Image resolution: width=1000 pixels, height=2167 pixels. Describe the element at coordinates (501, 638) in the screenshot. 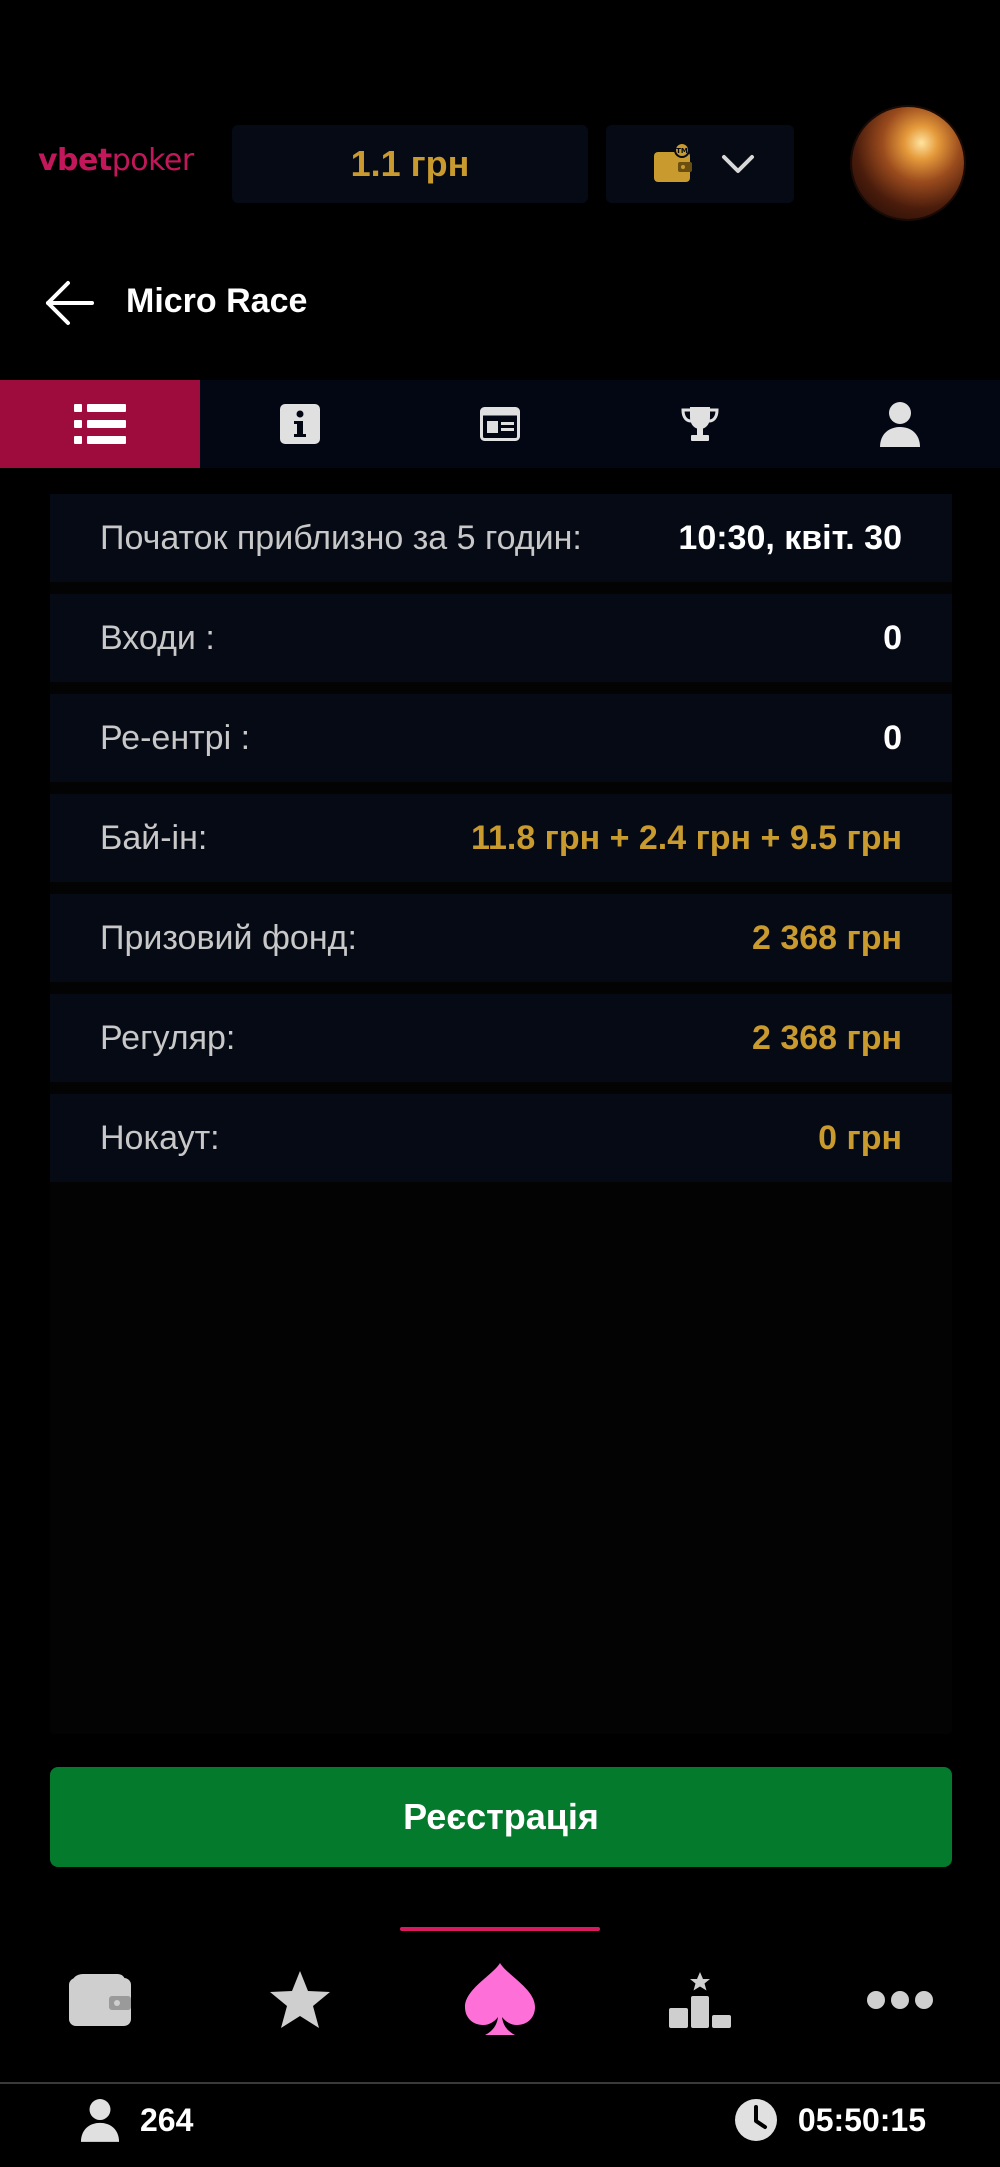

I see `entries-row: Входи : 0` at that location.